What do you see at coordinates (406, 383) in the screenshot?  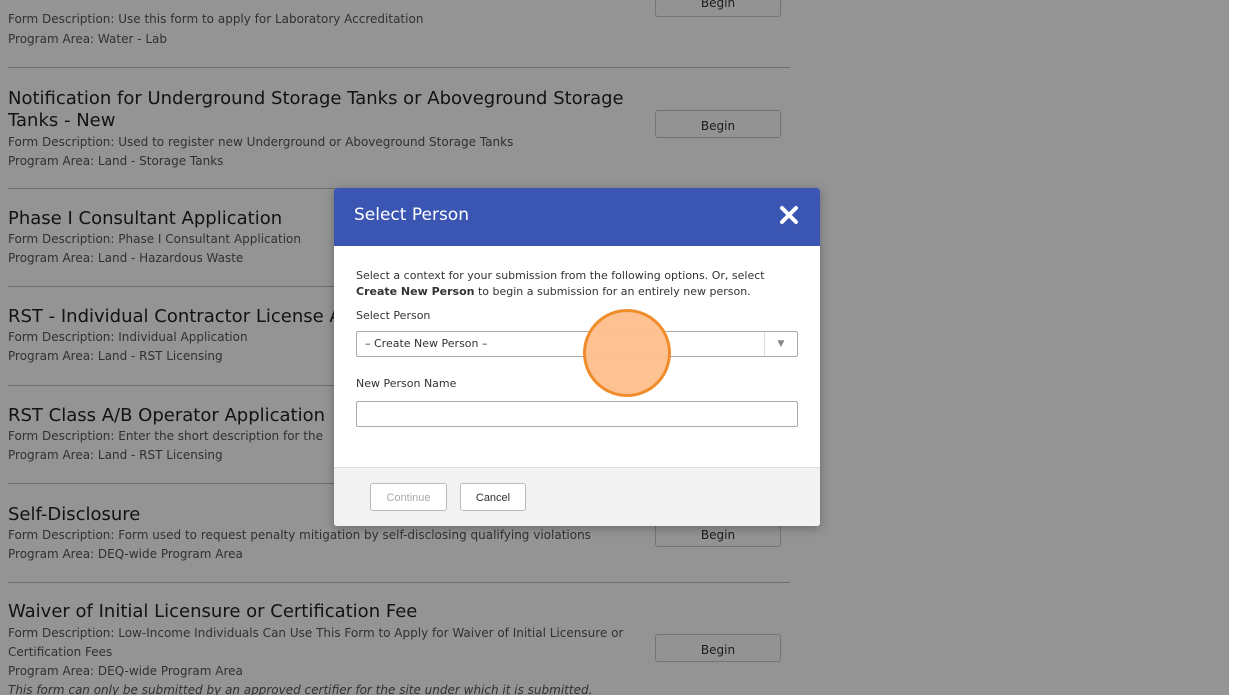 I see `new-person-name-label: New Person Name` at bounding box center [406, 383].